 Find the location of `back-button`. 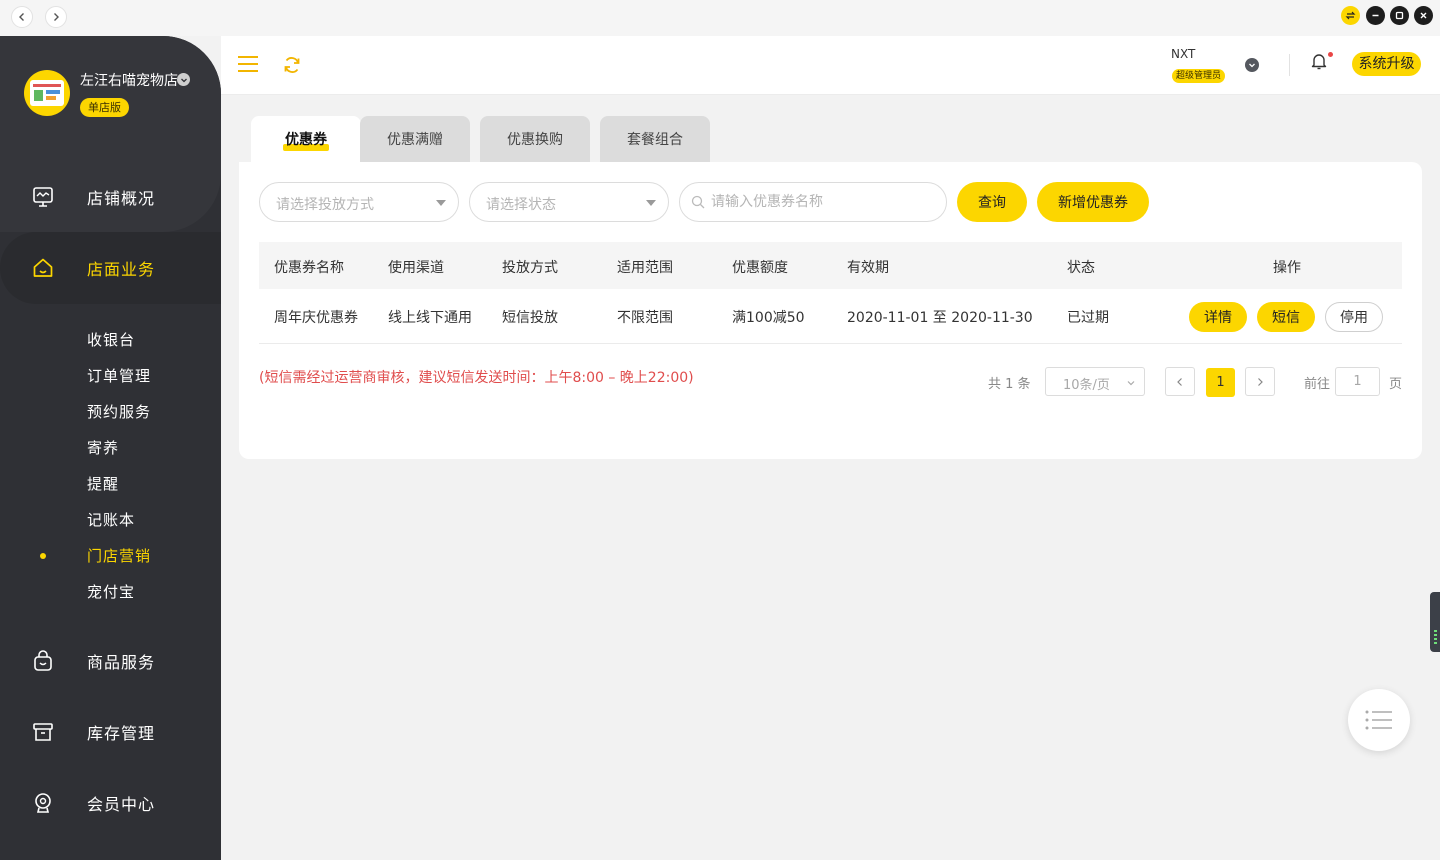

back-button is located at coordinates (22, 17).